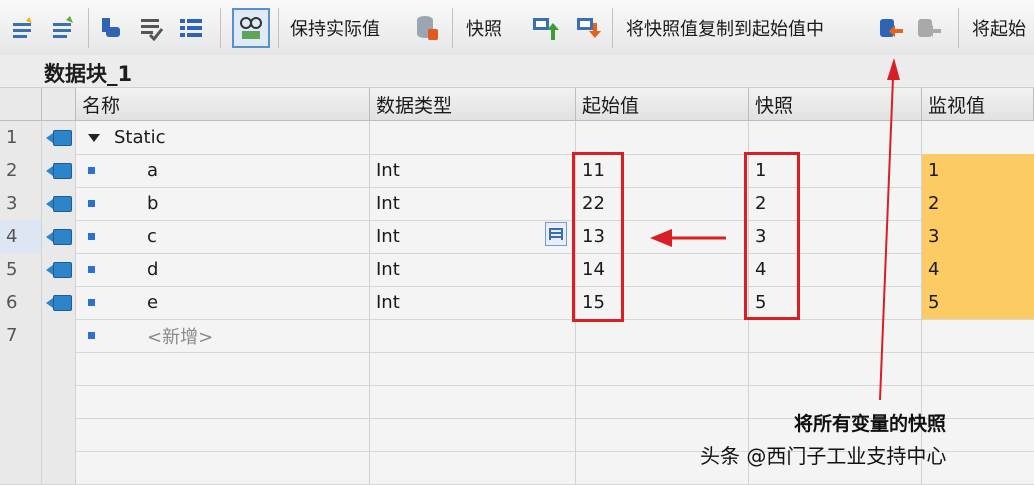 The width and height of the screenshot is (1034, 485). I want to click on pointer-arrowhead, so click(893, 69).